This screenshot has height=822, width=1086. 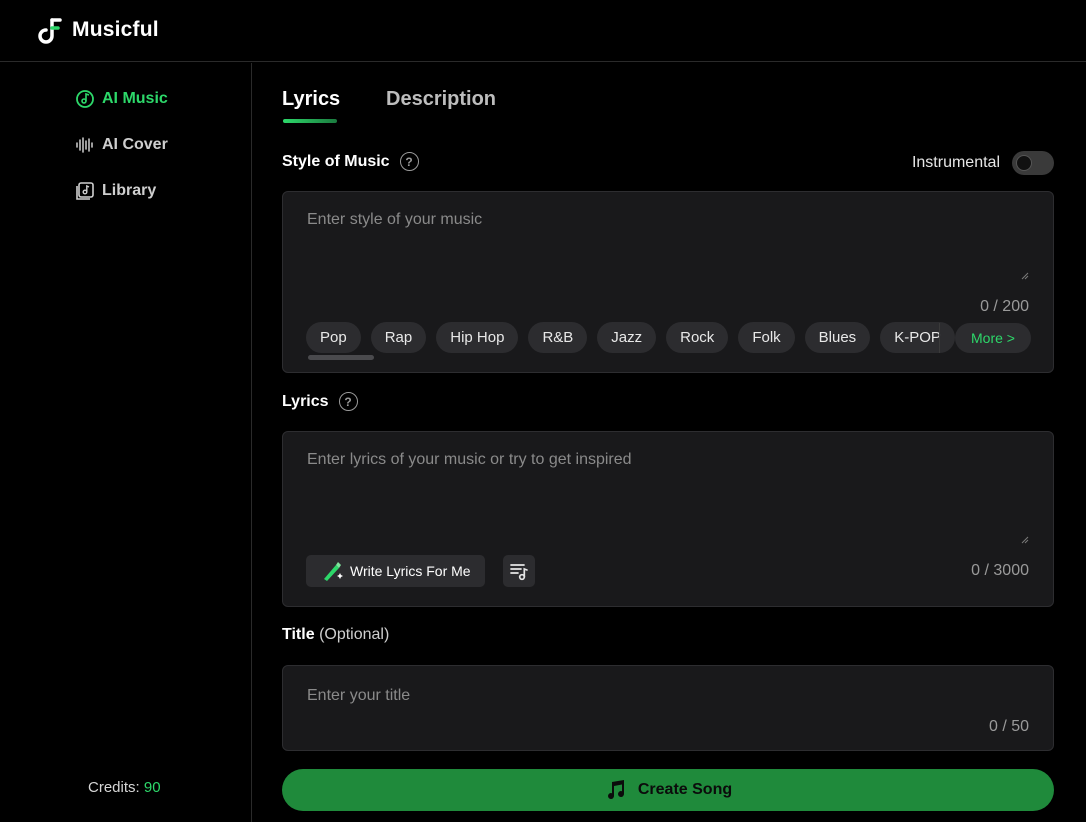 What do you see at coordinates (668, 708) in the screenshot?
I see `title-input-panel: Enter your title 0 / 50` at bounding box center [668, 708].